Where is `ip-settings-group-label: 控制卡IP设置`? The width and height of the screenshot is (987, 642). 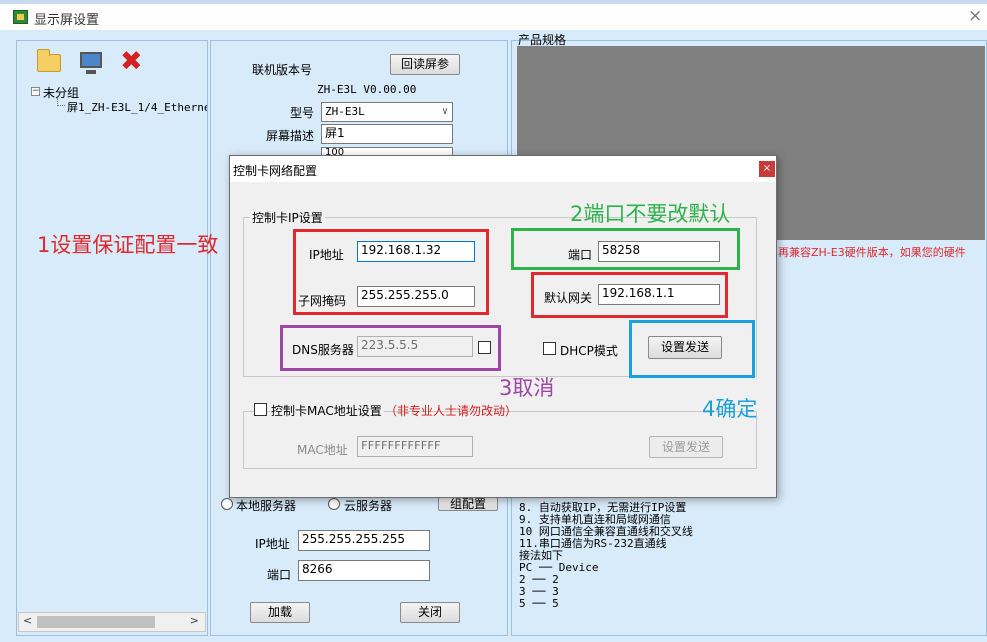
ip-settings-group-label: 控制卡IP设置 is located at coordinates (287, 217).